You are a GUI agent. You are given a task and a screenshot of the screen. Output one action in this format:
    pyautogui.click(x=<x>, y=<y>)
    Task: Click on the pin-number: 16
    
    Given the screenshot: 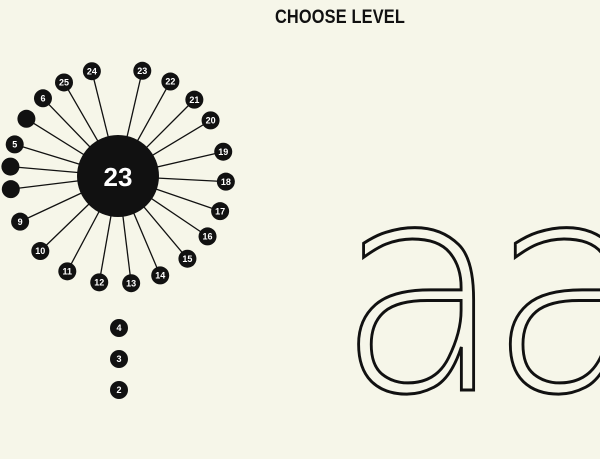 What is the action you would take?
    pyautogui.click(x=208, y=237)
    